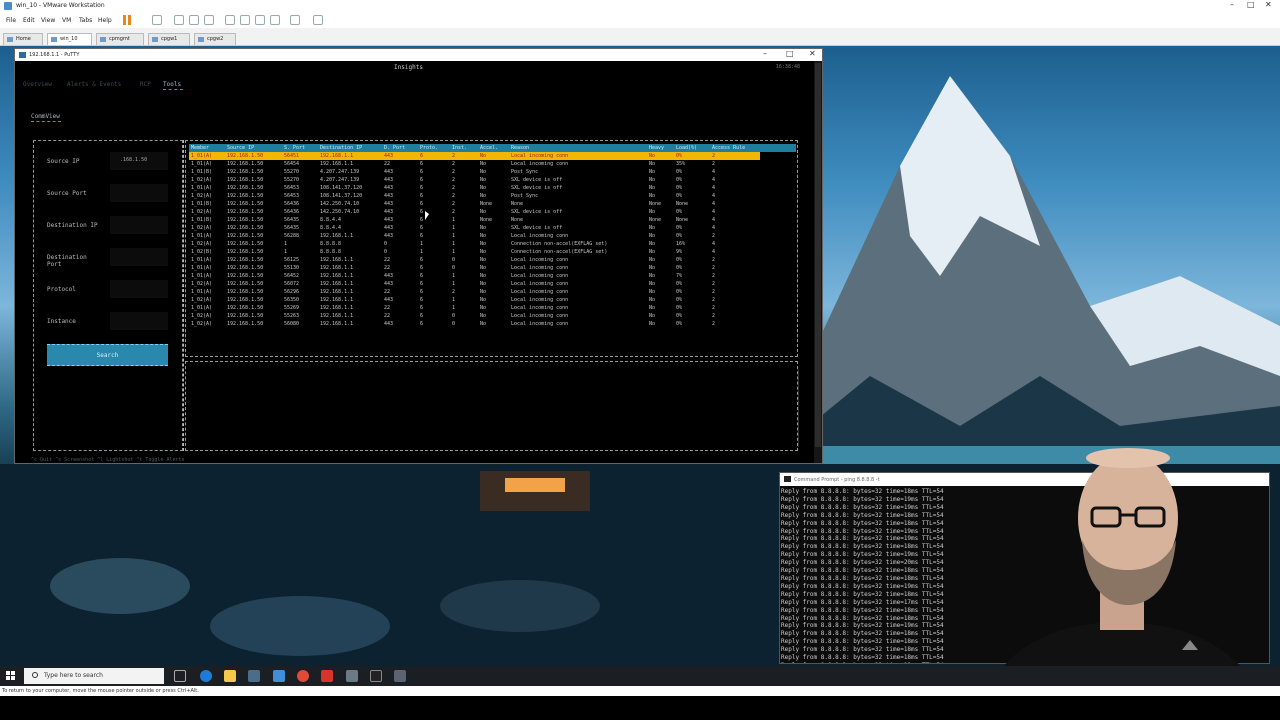 The height and width of the screenshot is (720, 1280). I want to click on col-destination-ip: Destination IP, so click(341, 148).